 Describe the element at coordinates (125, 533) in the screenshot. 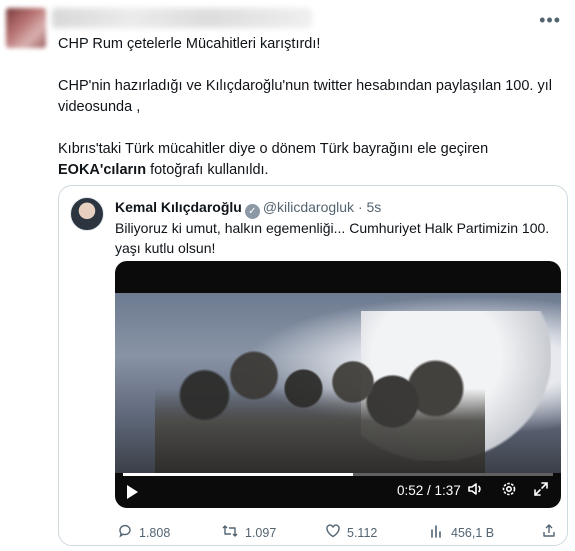

I see `reply-icon` at that location.